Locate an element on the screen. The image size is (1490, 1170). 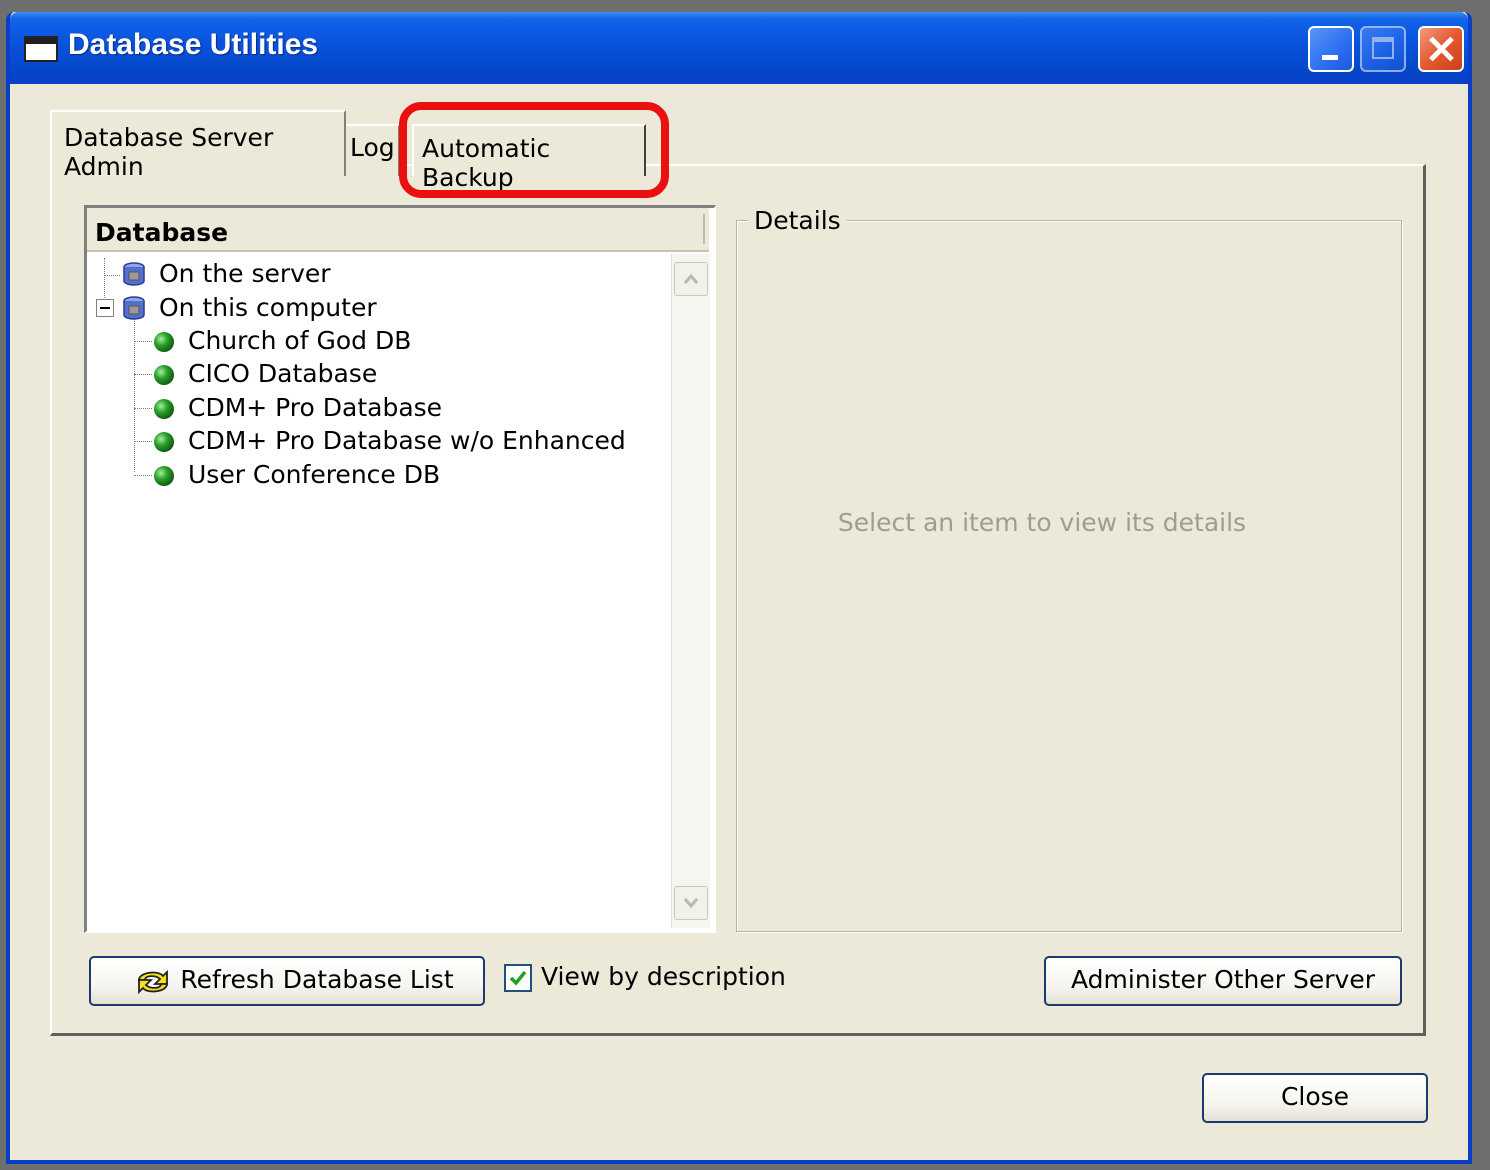
refresh-icon is located at coordinates (153, 982).